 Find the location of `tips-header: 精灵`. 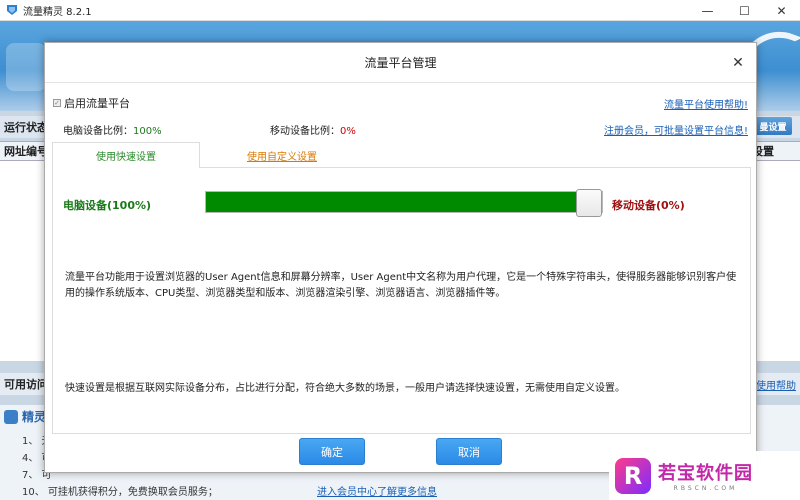

tips-header: 精灵 is located at coordinates (25, 416).